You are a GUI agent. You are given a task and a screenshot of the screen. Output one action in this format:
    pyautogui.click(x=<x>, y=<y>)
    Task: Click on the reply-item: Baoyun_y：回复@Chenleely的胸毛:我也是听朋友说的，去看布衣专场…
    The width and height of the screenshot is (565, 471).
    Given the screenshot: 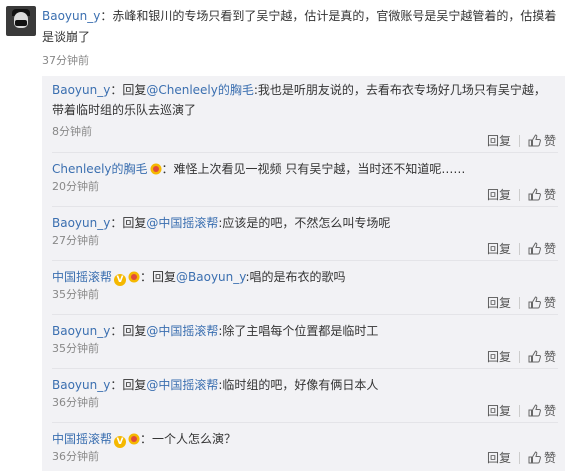 What is the action you would take?
    pyautogui.click(x=305, y=116)
    